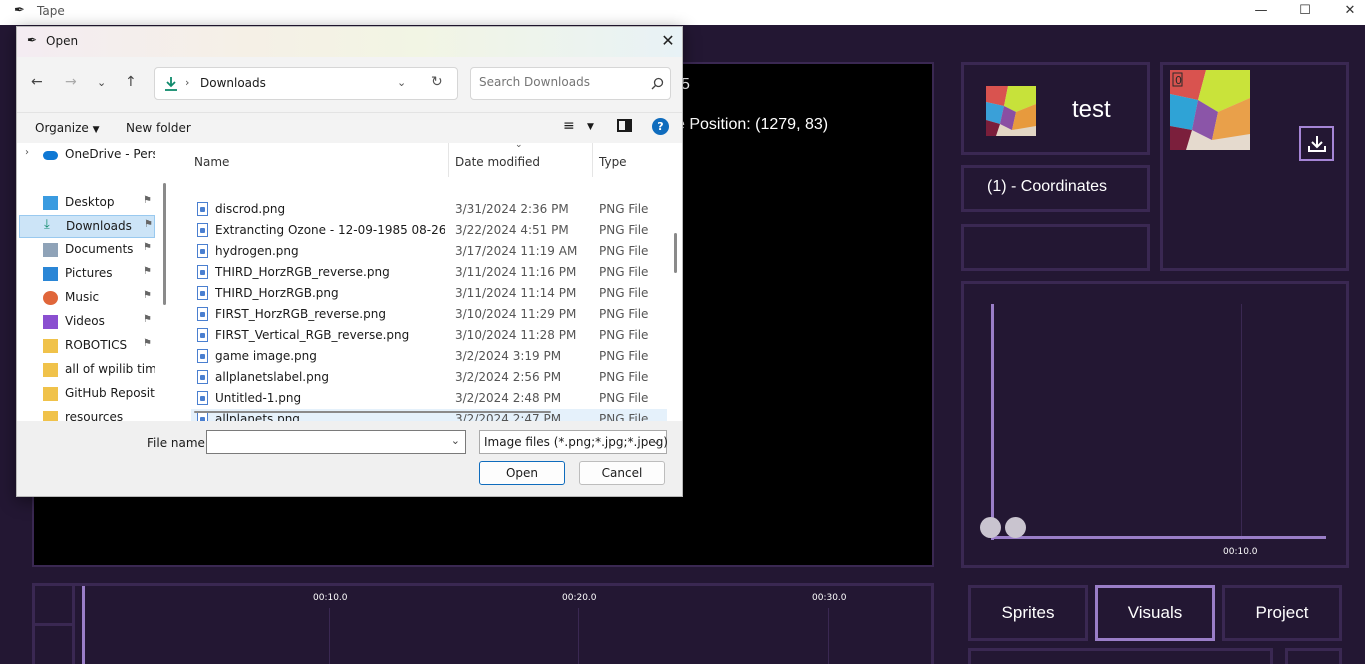  What do you see at coordinates (27, 152) in the screenshot?
I see `expand-chevron-icon: ›` at bounding box center [27, 152].